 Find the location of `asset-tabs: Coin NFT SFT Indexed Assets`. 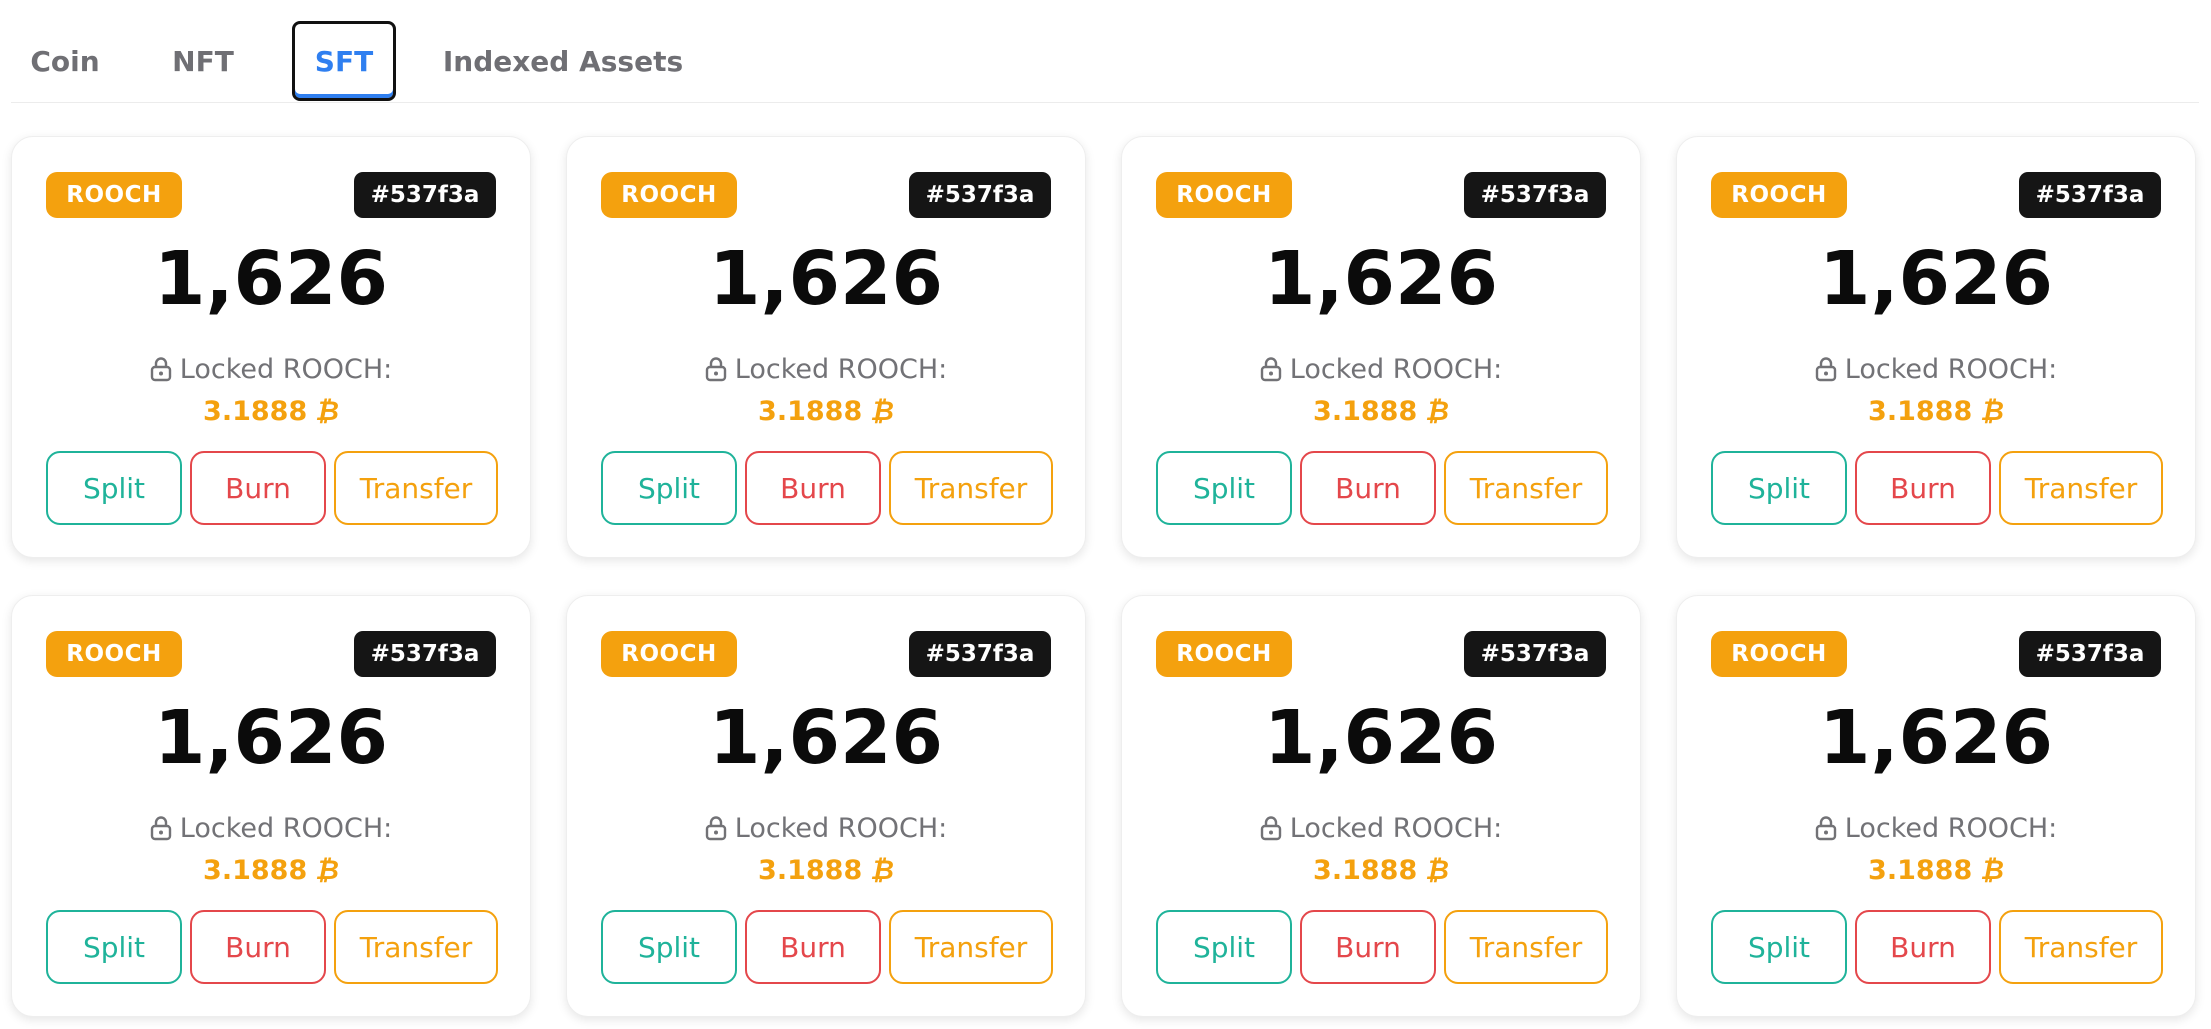

asset-tabs: Coin NFT SFT Indexed Assets is located at coordinates (1105, 51).